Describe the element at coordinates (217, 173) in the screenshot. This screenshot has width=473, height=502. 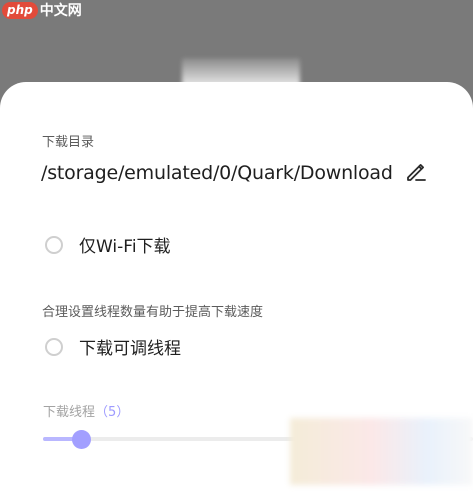
I see `download-dir-path: /storage/emulated/0/Quark/Download` at that location.